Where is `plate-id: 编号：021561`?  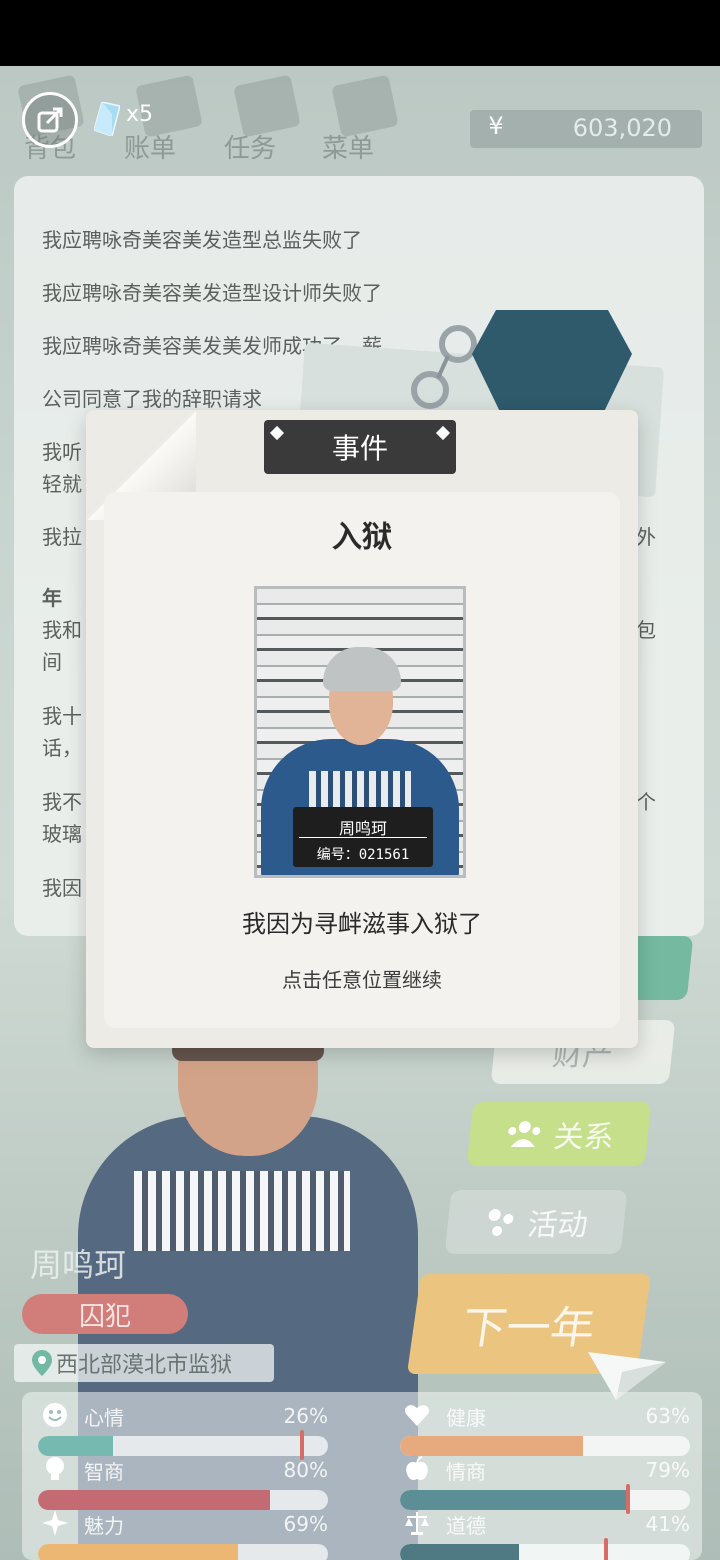 plate-id: 编号：021561 is located at coordinates (363, 855).